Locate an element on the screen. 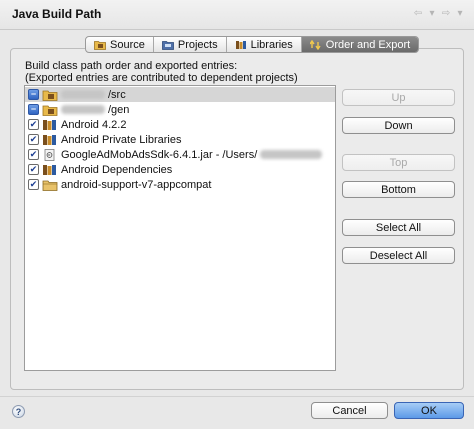 The width and height of the screenshot is (474, 429). project-folder-icon is located at coordinates (50, 185).